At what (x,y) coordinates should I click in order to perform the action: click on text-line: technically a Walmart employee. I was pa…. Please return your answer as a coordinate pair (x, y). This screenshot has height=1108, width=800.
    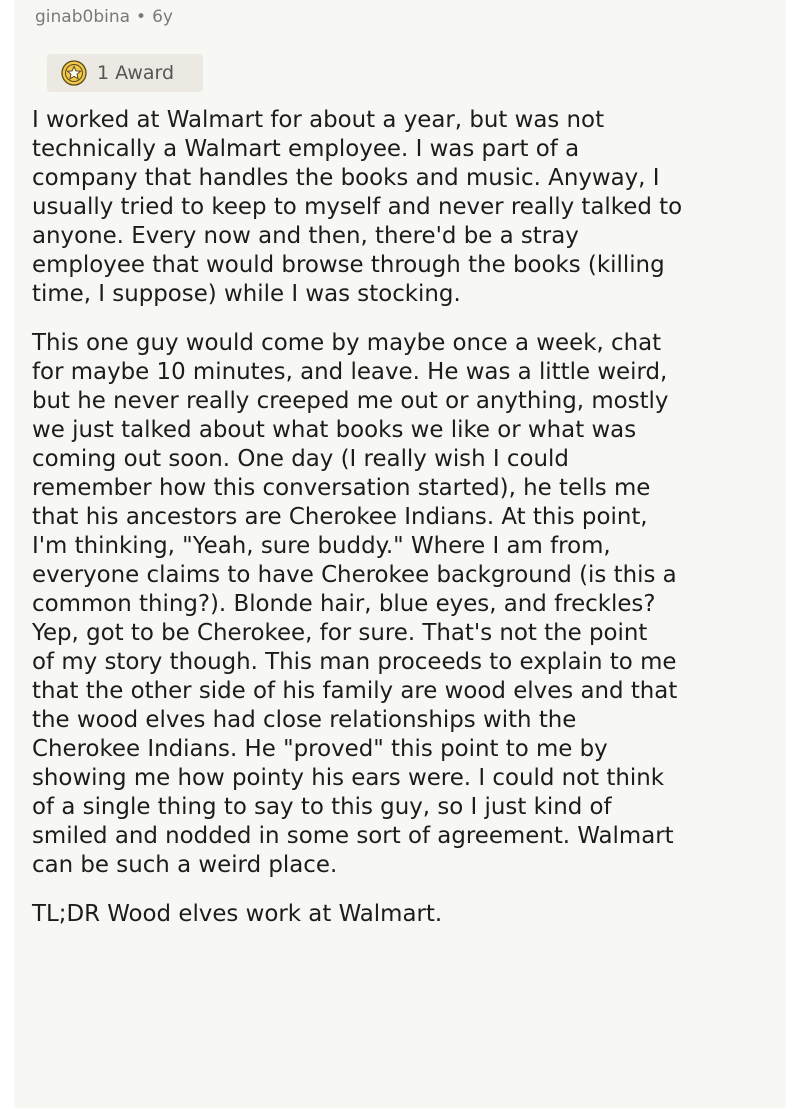
    Looking at the image, I should click on (306, 149).